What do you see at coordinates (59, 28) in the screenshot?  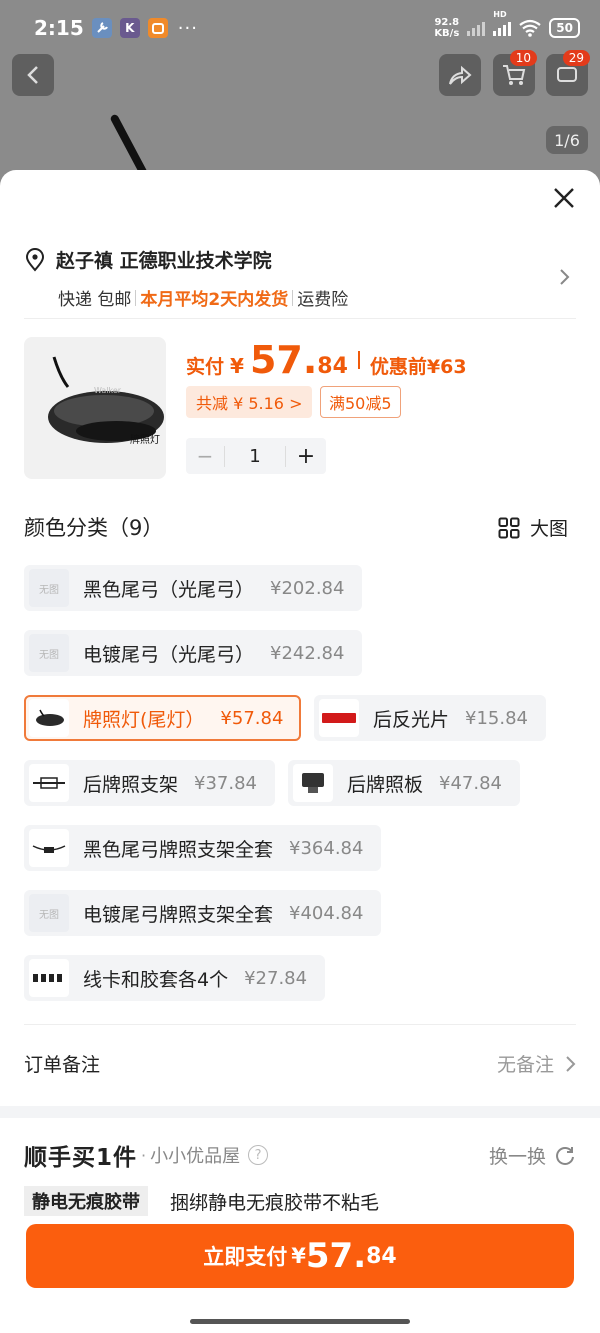 I see `status-time: 2:15` at bounding box center [59, 28].